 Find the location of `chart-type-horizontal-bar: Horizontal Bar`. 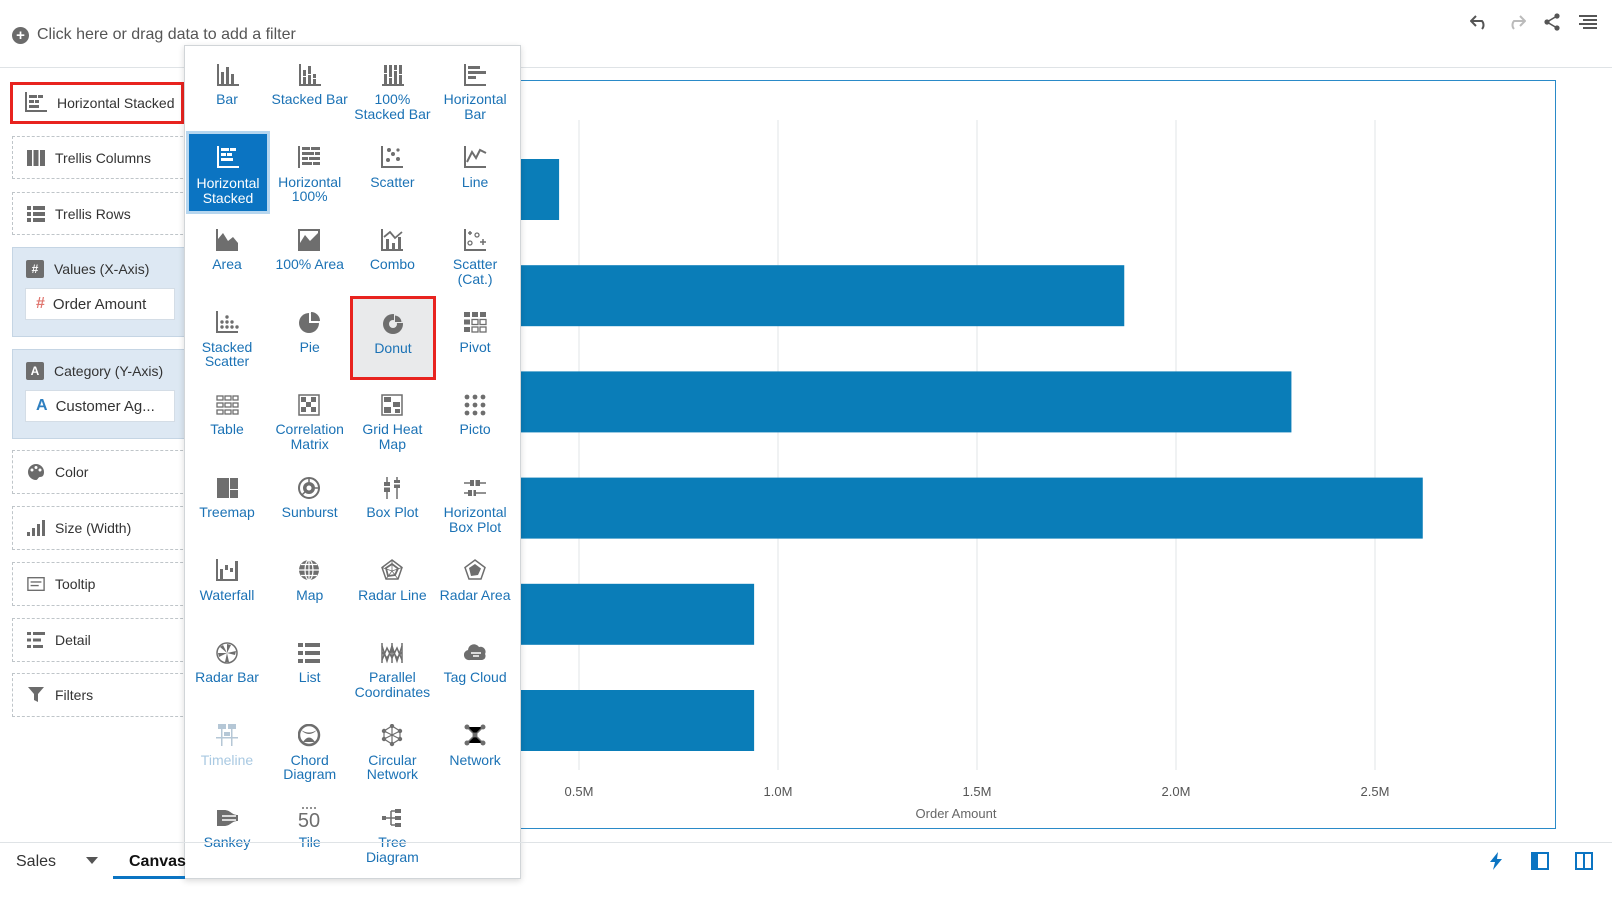

chart-type-horizontal-bar: Horizontal Bar is located at coordinates (475, 90).